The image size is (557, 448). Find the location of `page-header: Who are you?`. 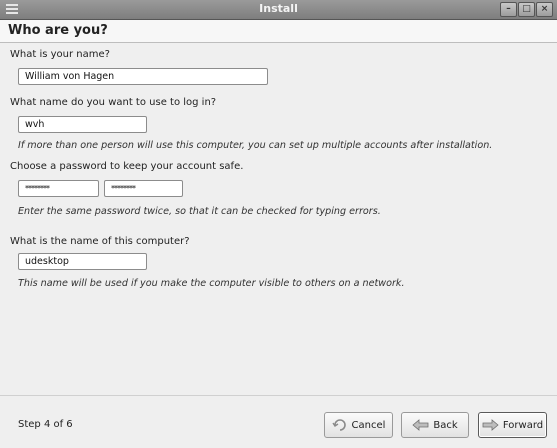

page-header: Who are you? is located at coordinates (278, 31).